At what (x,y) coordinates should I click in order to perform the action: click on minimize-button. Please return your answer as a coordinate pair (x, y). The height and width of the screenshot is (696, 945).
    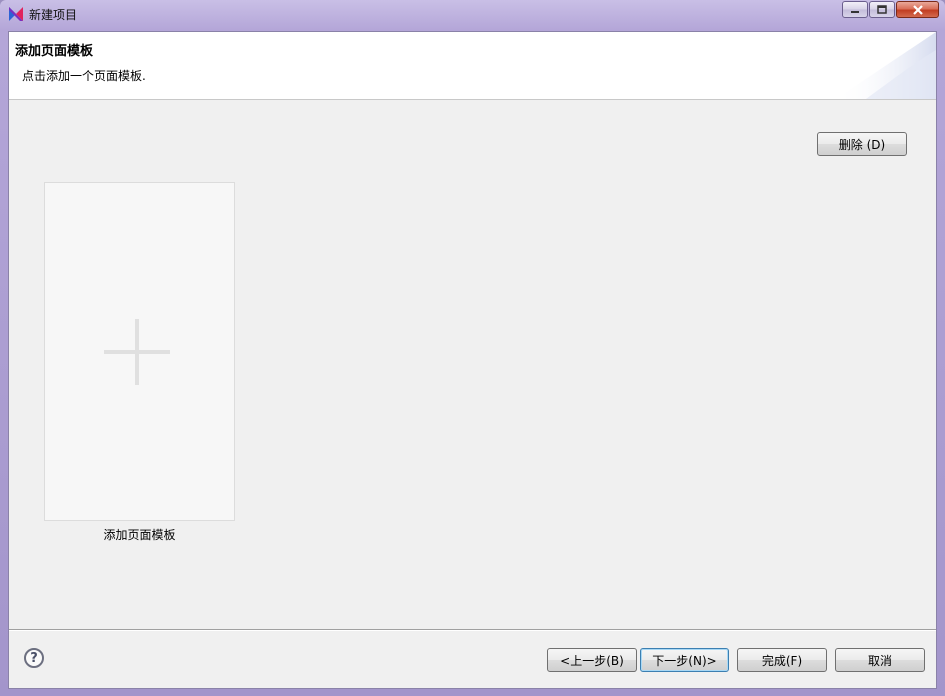
    Looking at the image, I should click on (855, 9).